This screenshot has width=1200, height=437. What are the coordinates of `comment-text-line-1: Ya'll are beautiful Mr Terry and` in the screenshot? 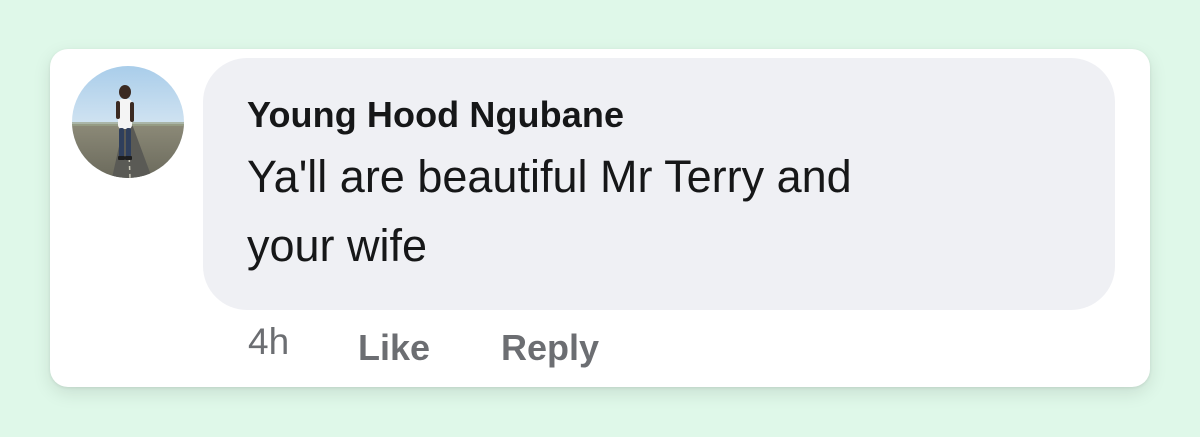 It's located at (549, 176).